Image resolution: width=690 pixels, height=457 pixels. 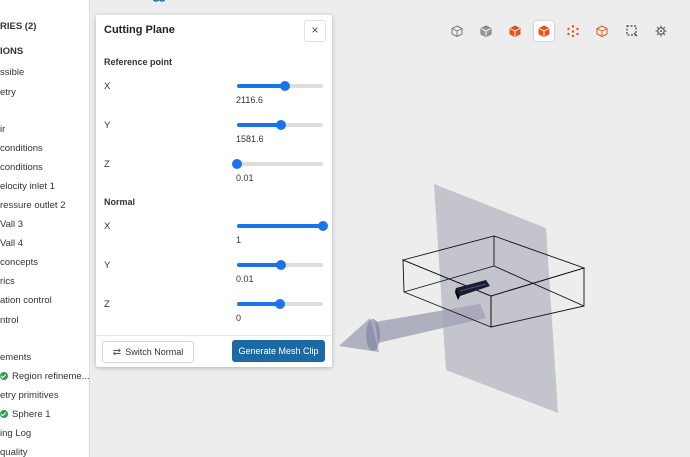 I want to click on reference-z-slider, so click(x=277, y=164).